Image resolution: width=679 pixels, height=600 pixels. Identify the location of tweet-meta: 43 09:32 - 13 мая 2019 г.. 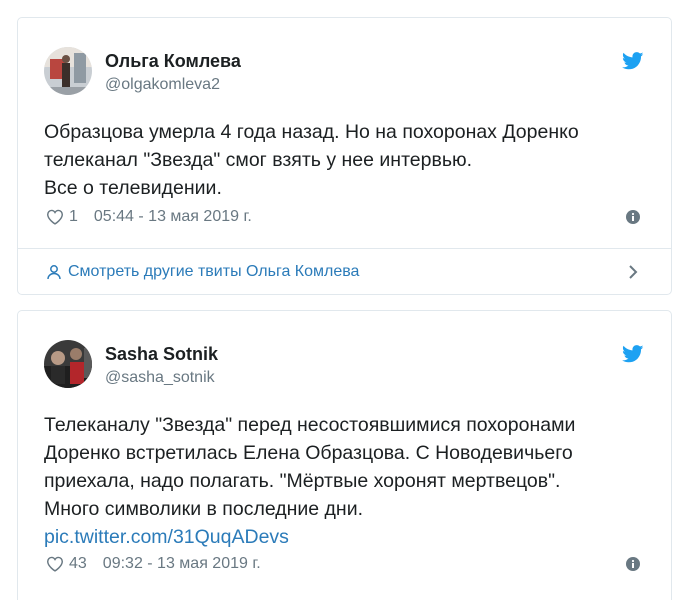
(153, 564).